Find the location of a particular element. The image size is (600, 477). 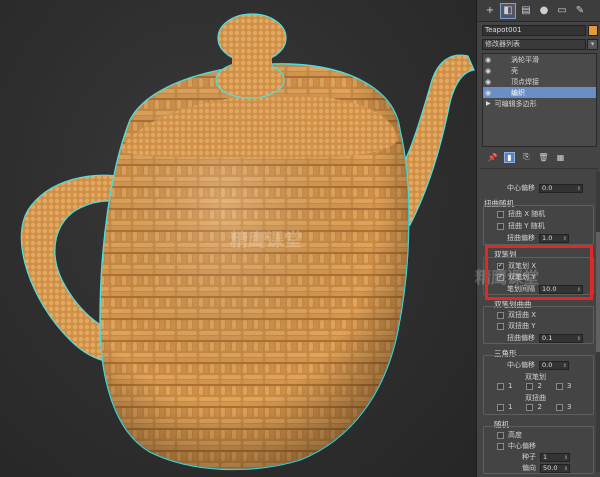

object-color-swatch is located at coordinates (593, 30).